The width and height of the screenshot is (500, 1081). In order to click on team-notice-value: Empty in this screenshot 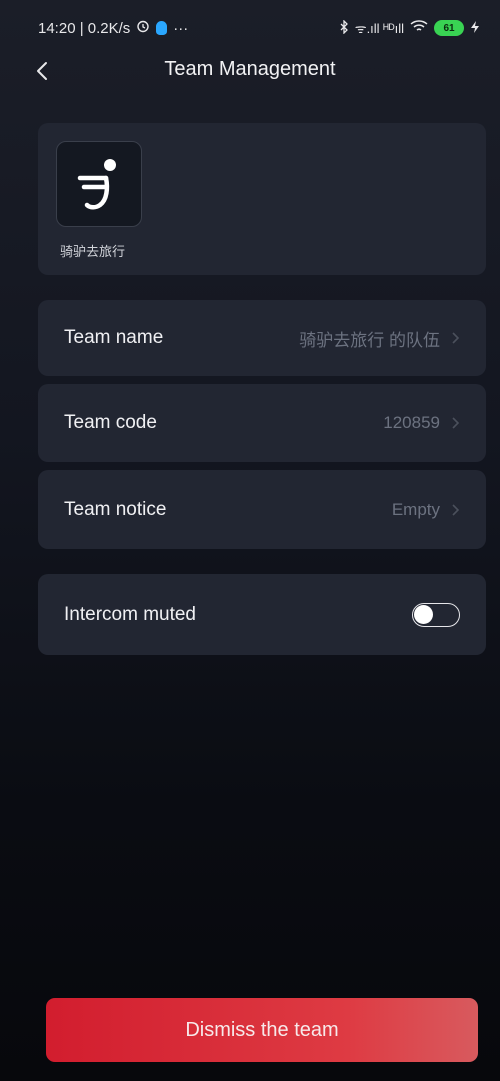, I will do `click(415, 509)`.